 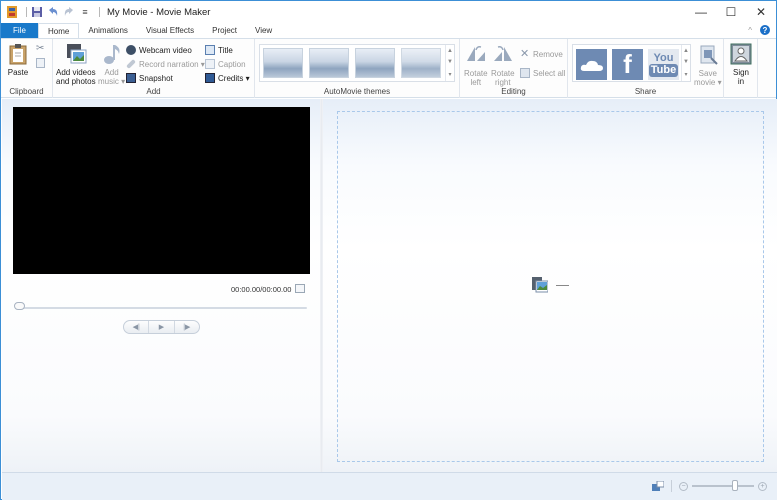 I want to click on remove-x-icon: ✕, so click(x=525, y=54).